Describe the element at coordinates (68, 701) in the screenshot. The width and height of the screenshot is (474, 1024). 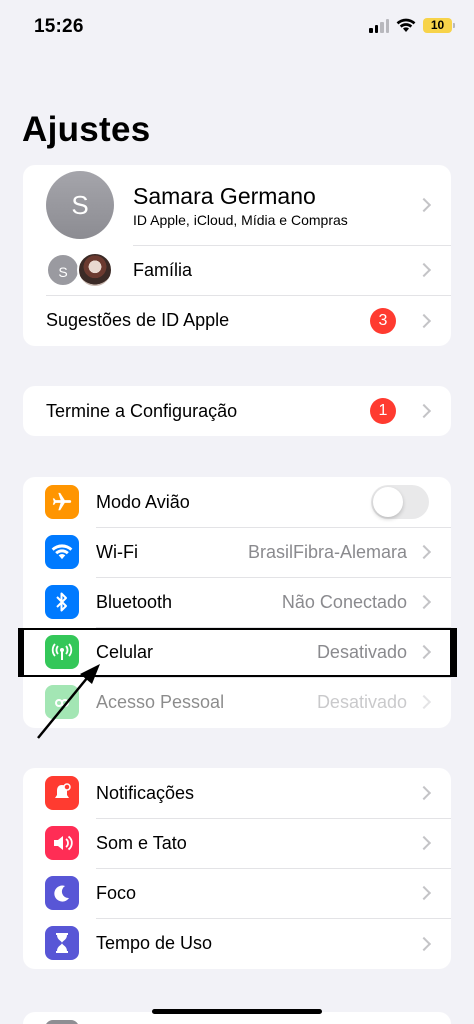
I see `annotation-arrow-icon` at that location.